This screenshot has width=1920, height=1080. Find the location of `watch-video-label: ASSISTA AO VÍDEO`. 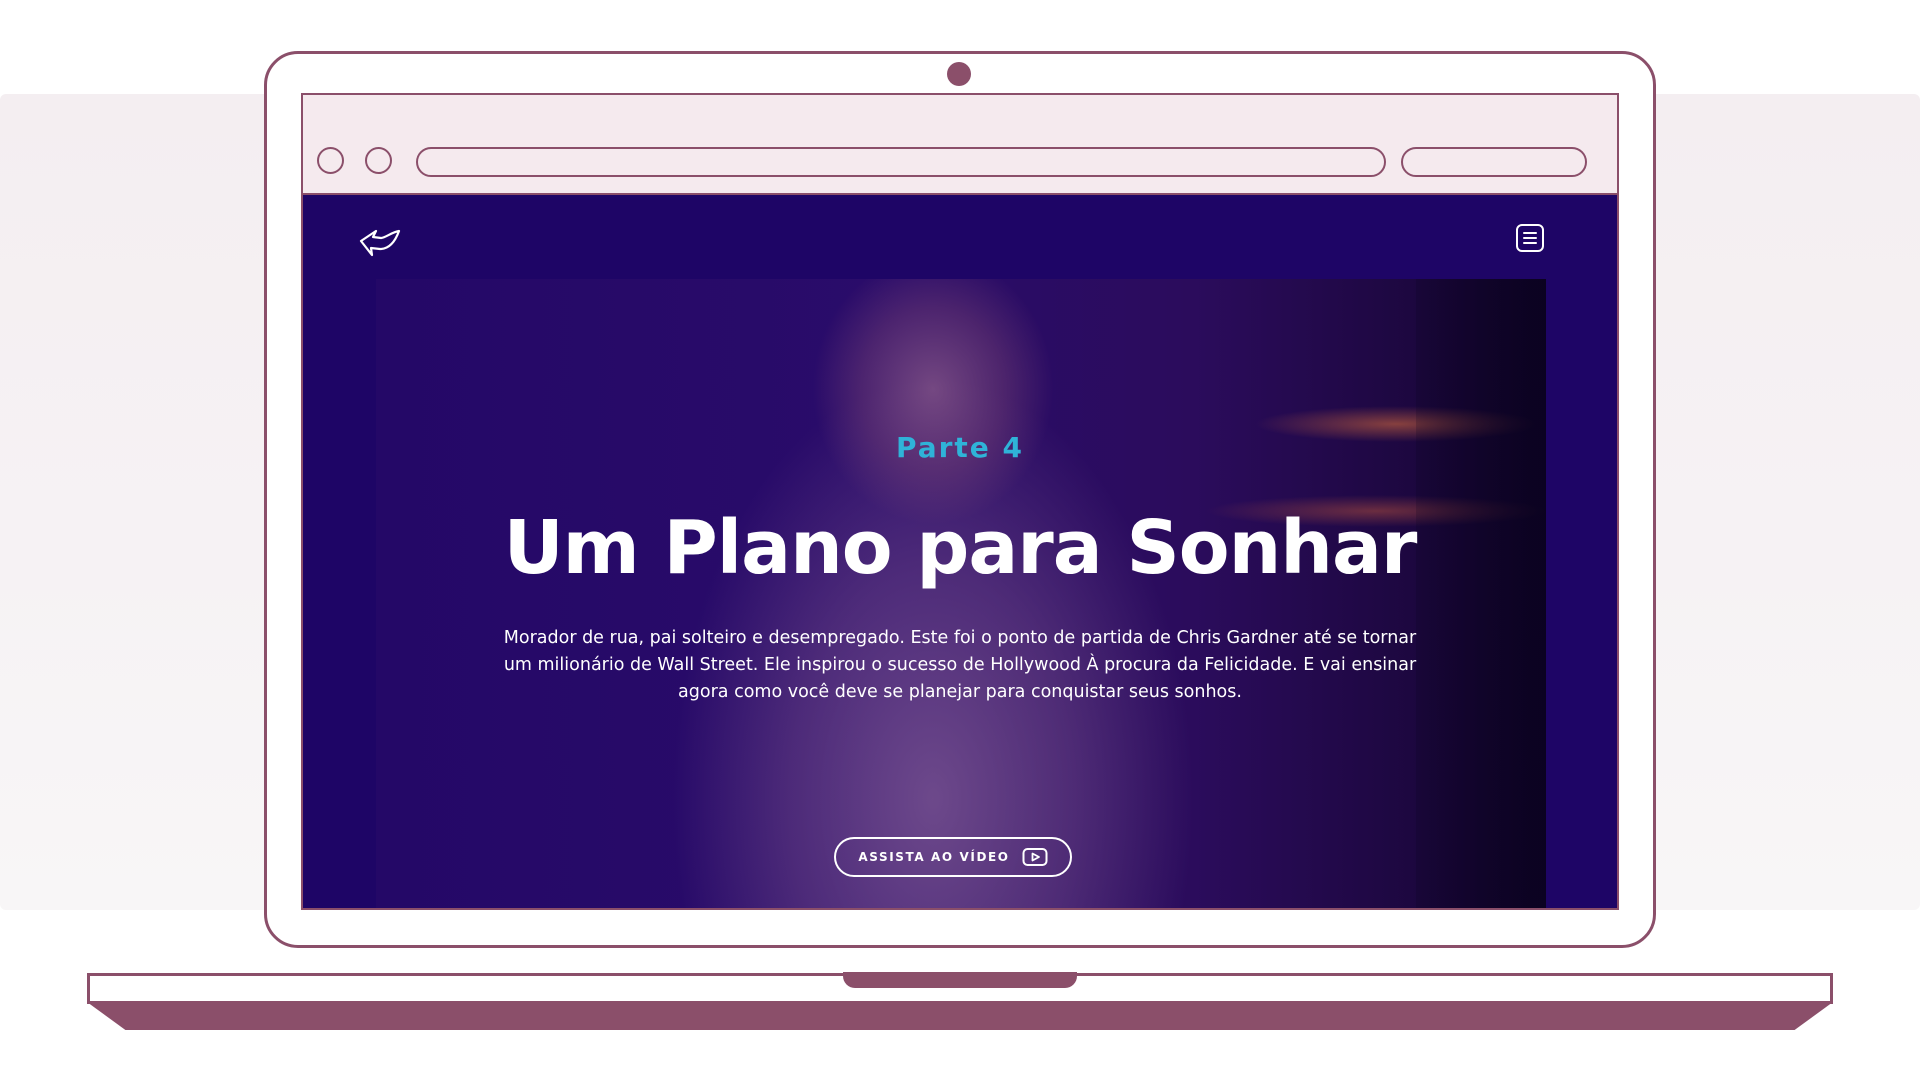

watch-video-label: ASSISTA AO VÍDEO is located at coordinates (934, 857).